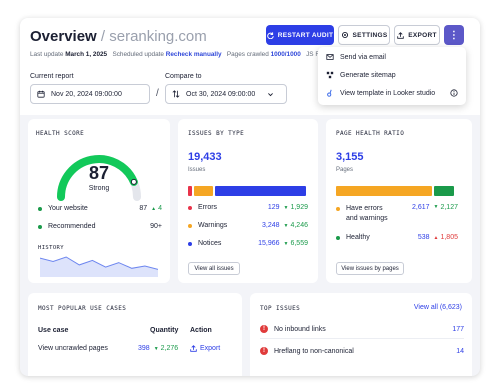 The height and width of the screenshot is (386, 496). I want to click on page-health-title: PAGE HEALTH RATIO, so click(370, 133).